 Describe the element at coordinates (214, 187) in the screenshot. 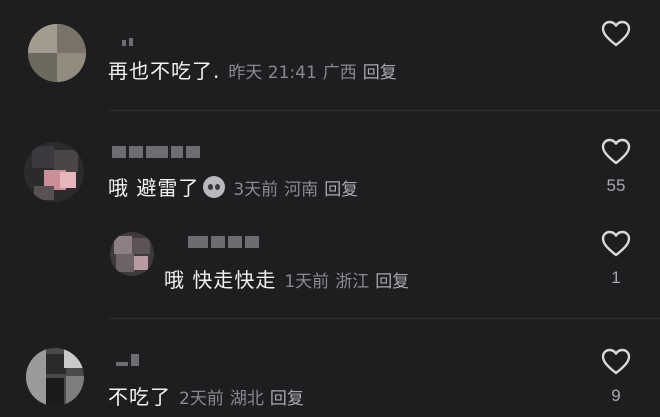

I see `ghost-emoji-icon` at that location.